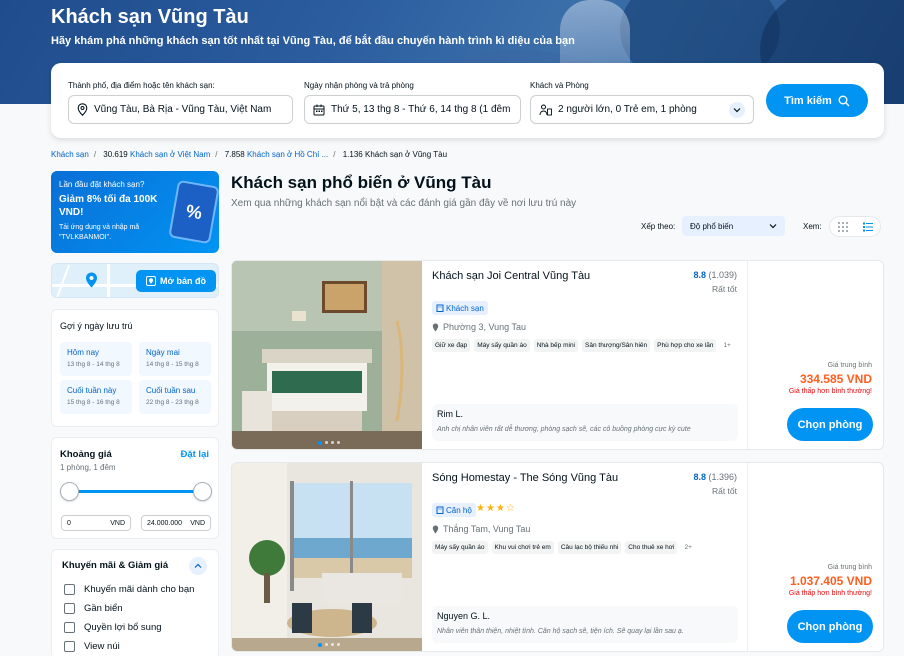  I want to click on hotel-name: Sóng Homestay - The Sóng Vũng Tàu, so click(525, 478).